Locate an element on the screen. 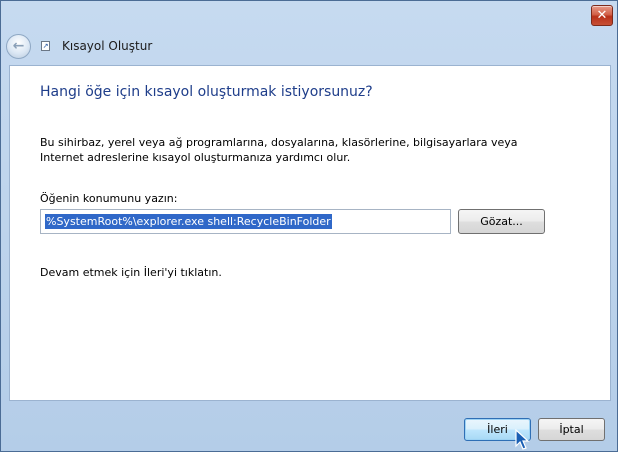 The height and width of the screenshot is (452, 618). shortcut-icon: ↗ is located at coordinates (45, 46).